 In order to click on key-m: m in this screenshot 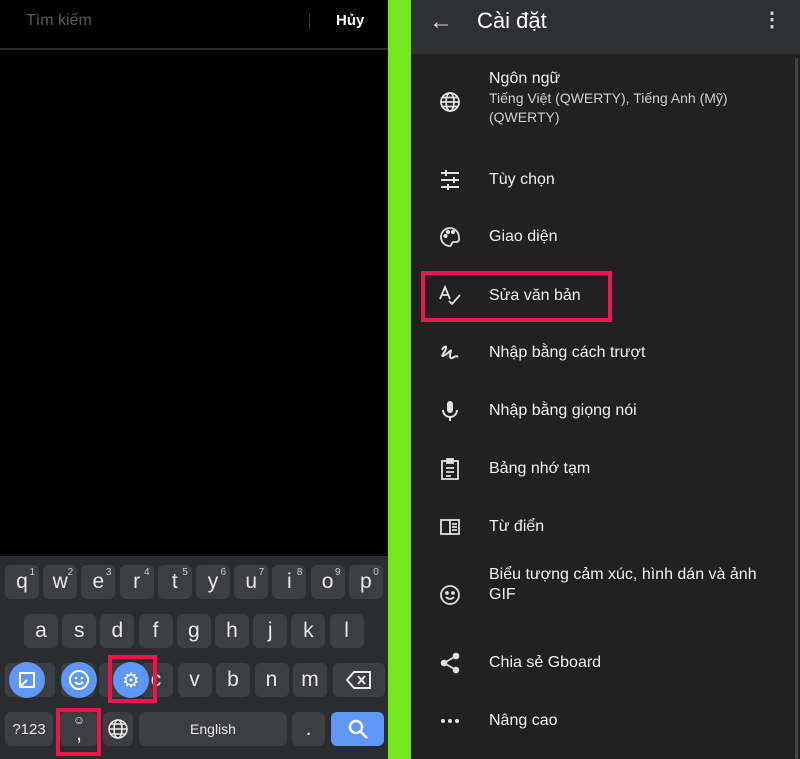, I will do `click(310, 680)`.